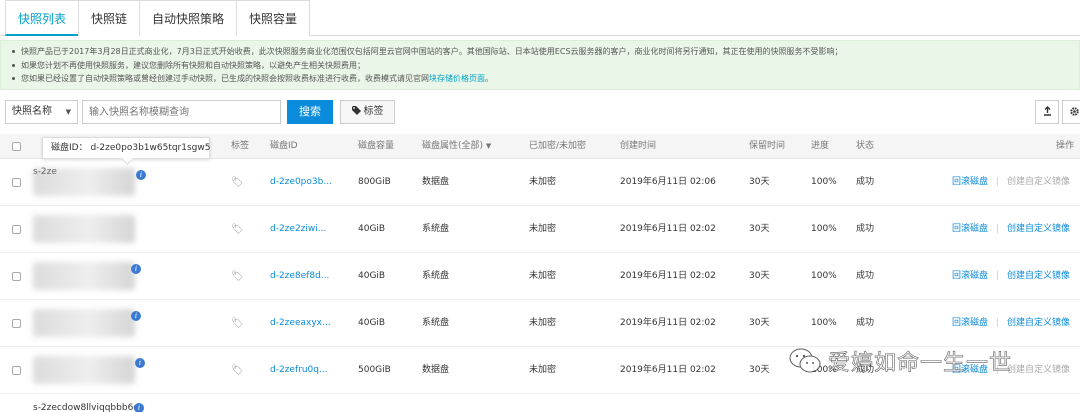 This screenshot has height=412, width=1080. I want to click on pricing-link: 块存储价格页面, so click(457, 78).